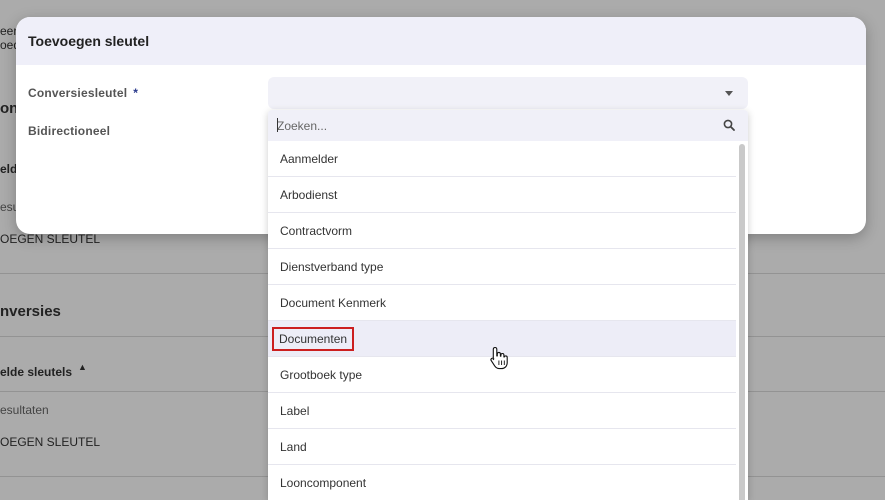 Image resolution: width=885 pixels, height=500 pixels. What do you see at coordinates (323, 482) in the screenshot?
I see `option-label: Looncomponent` at bounding box center [323, 482].